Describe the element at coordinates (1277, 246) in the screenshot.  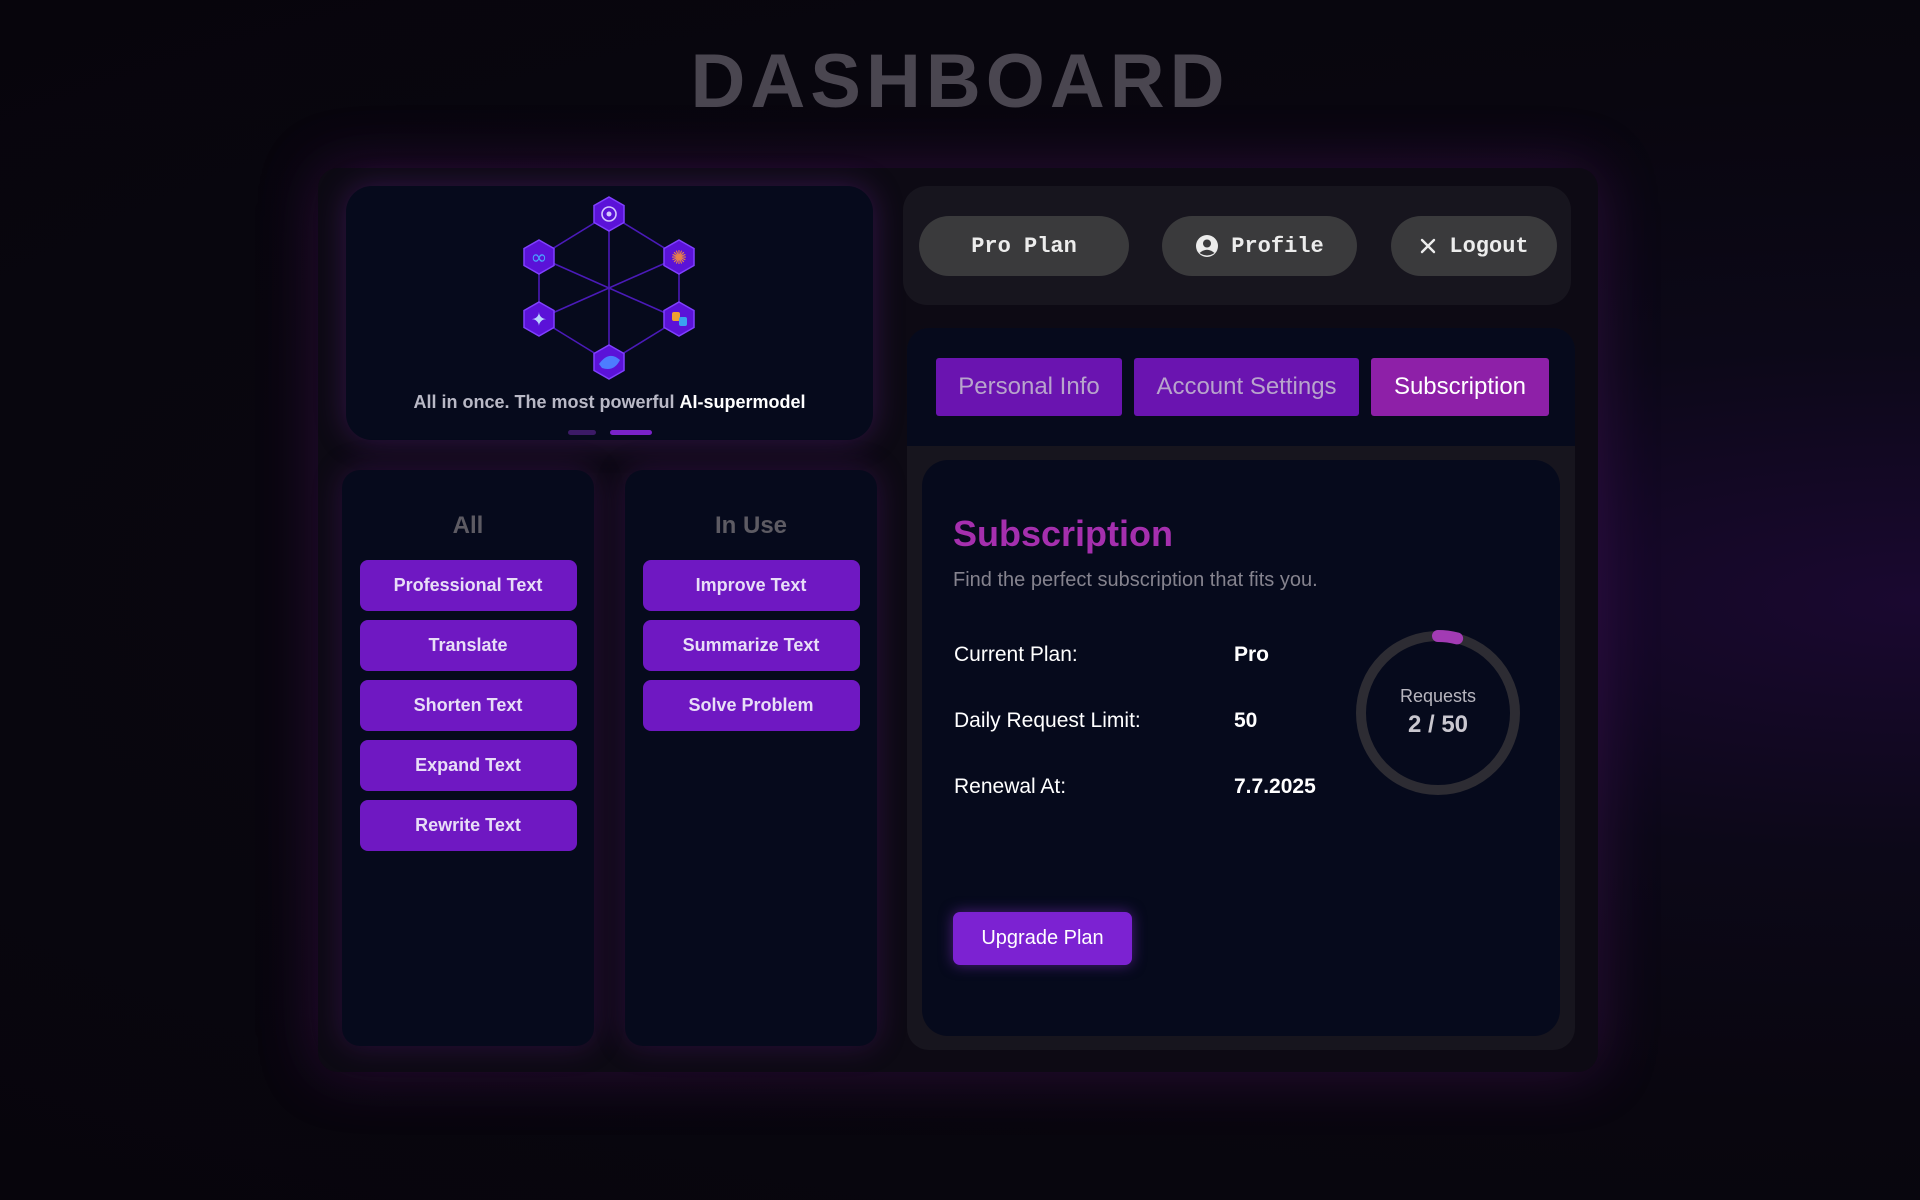
I see `profile-label: Profile` at that location.